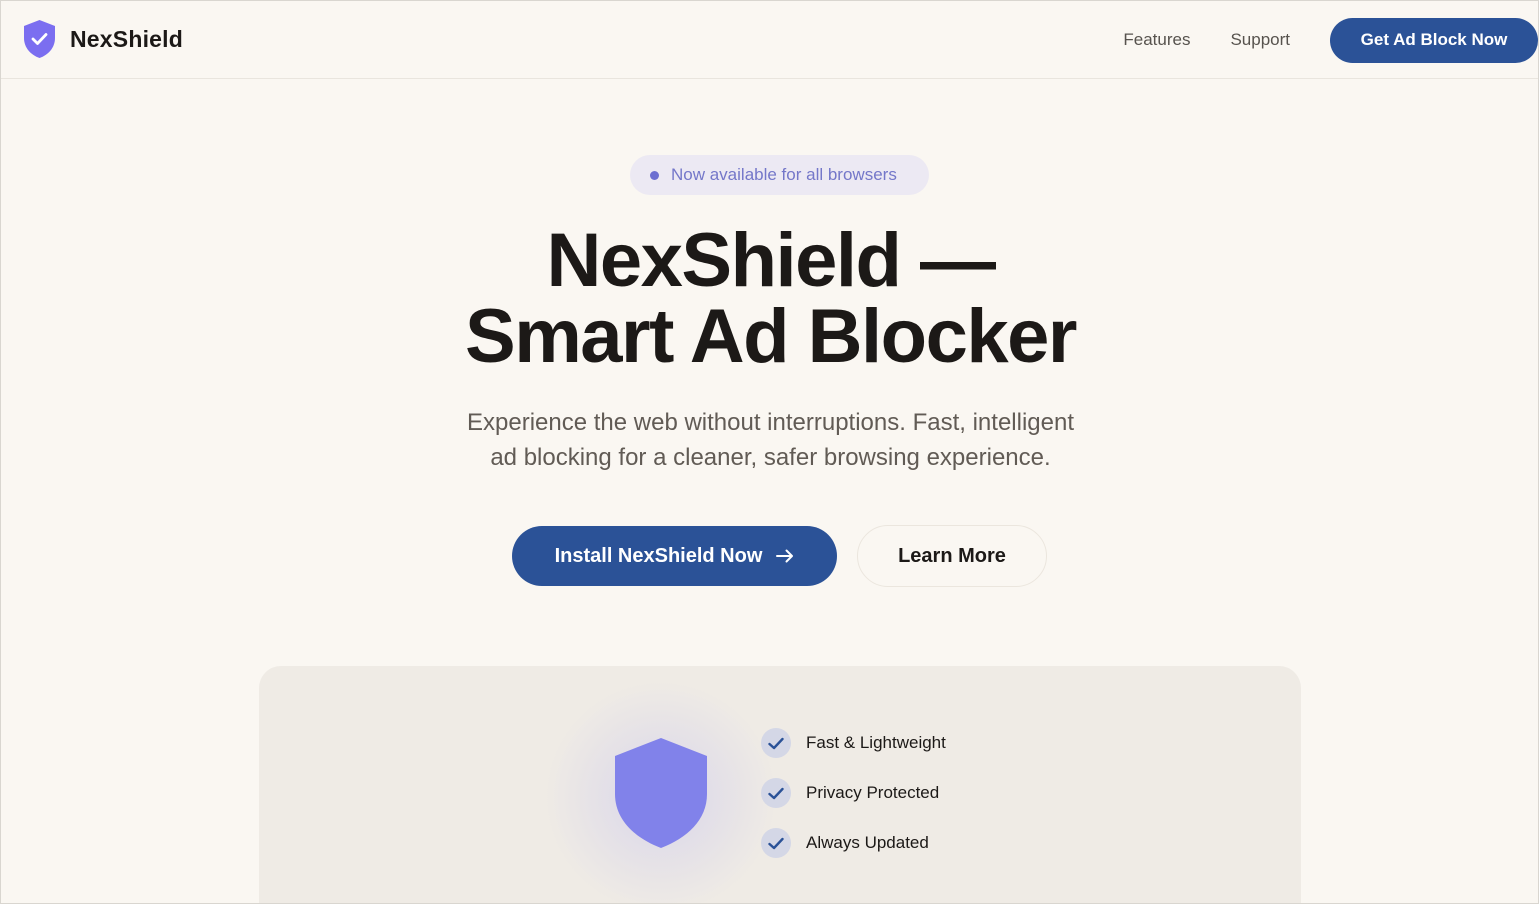  I want to click on list-item: Always Updated, so click(853, 843).